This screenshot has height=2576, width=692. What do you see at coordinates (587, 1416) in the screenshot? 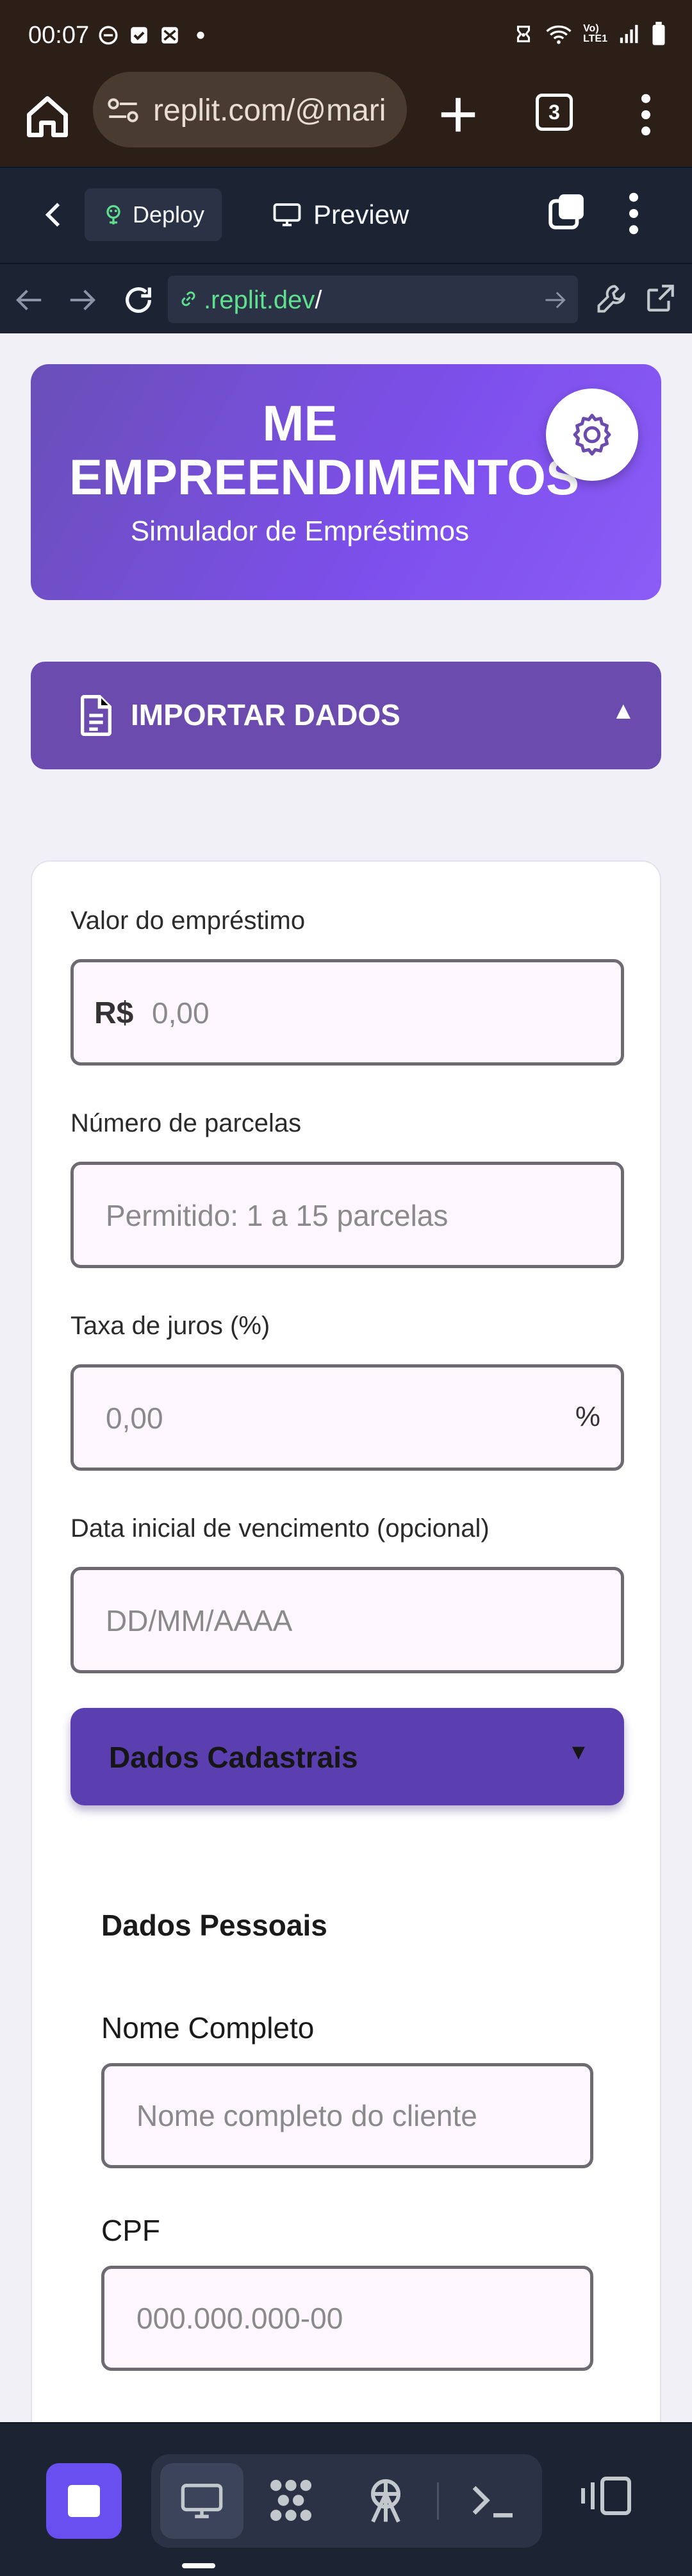
I see `percent-suffix: %` at bounding box center [587, 1416].